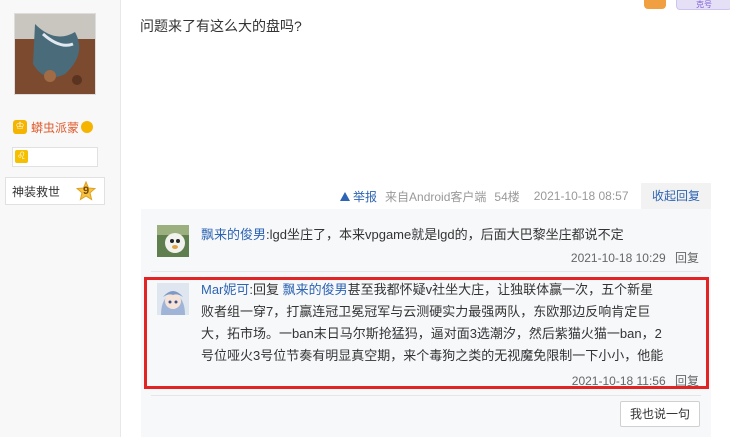 The image size is (730, 437). What do you see at coordinates (233, 234) in the screenshot?
I see `reply-username: 飘来的俊男` at bounding box center [233, 234].